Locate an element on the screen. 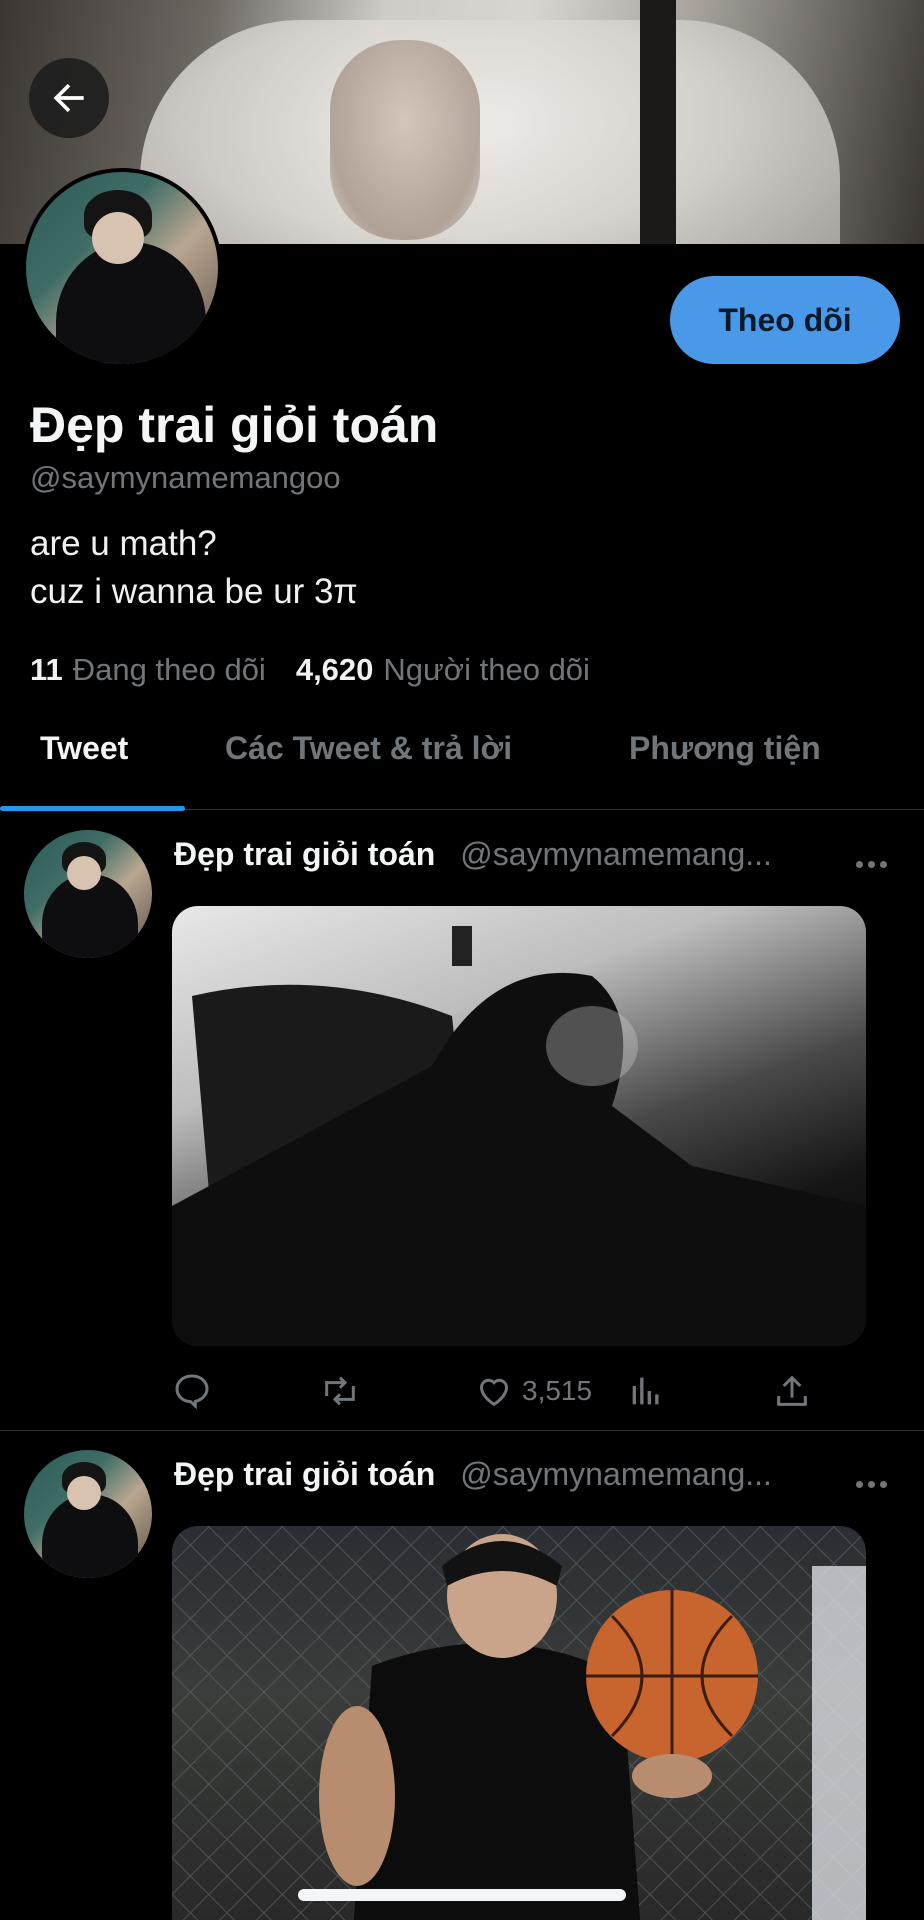 This screenshot has height=1920, width=924. tab-tweets: Tweet is located at coordinates (84, 748).